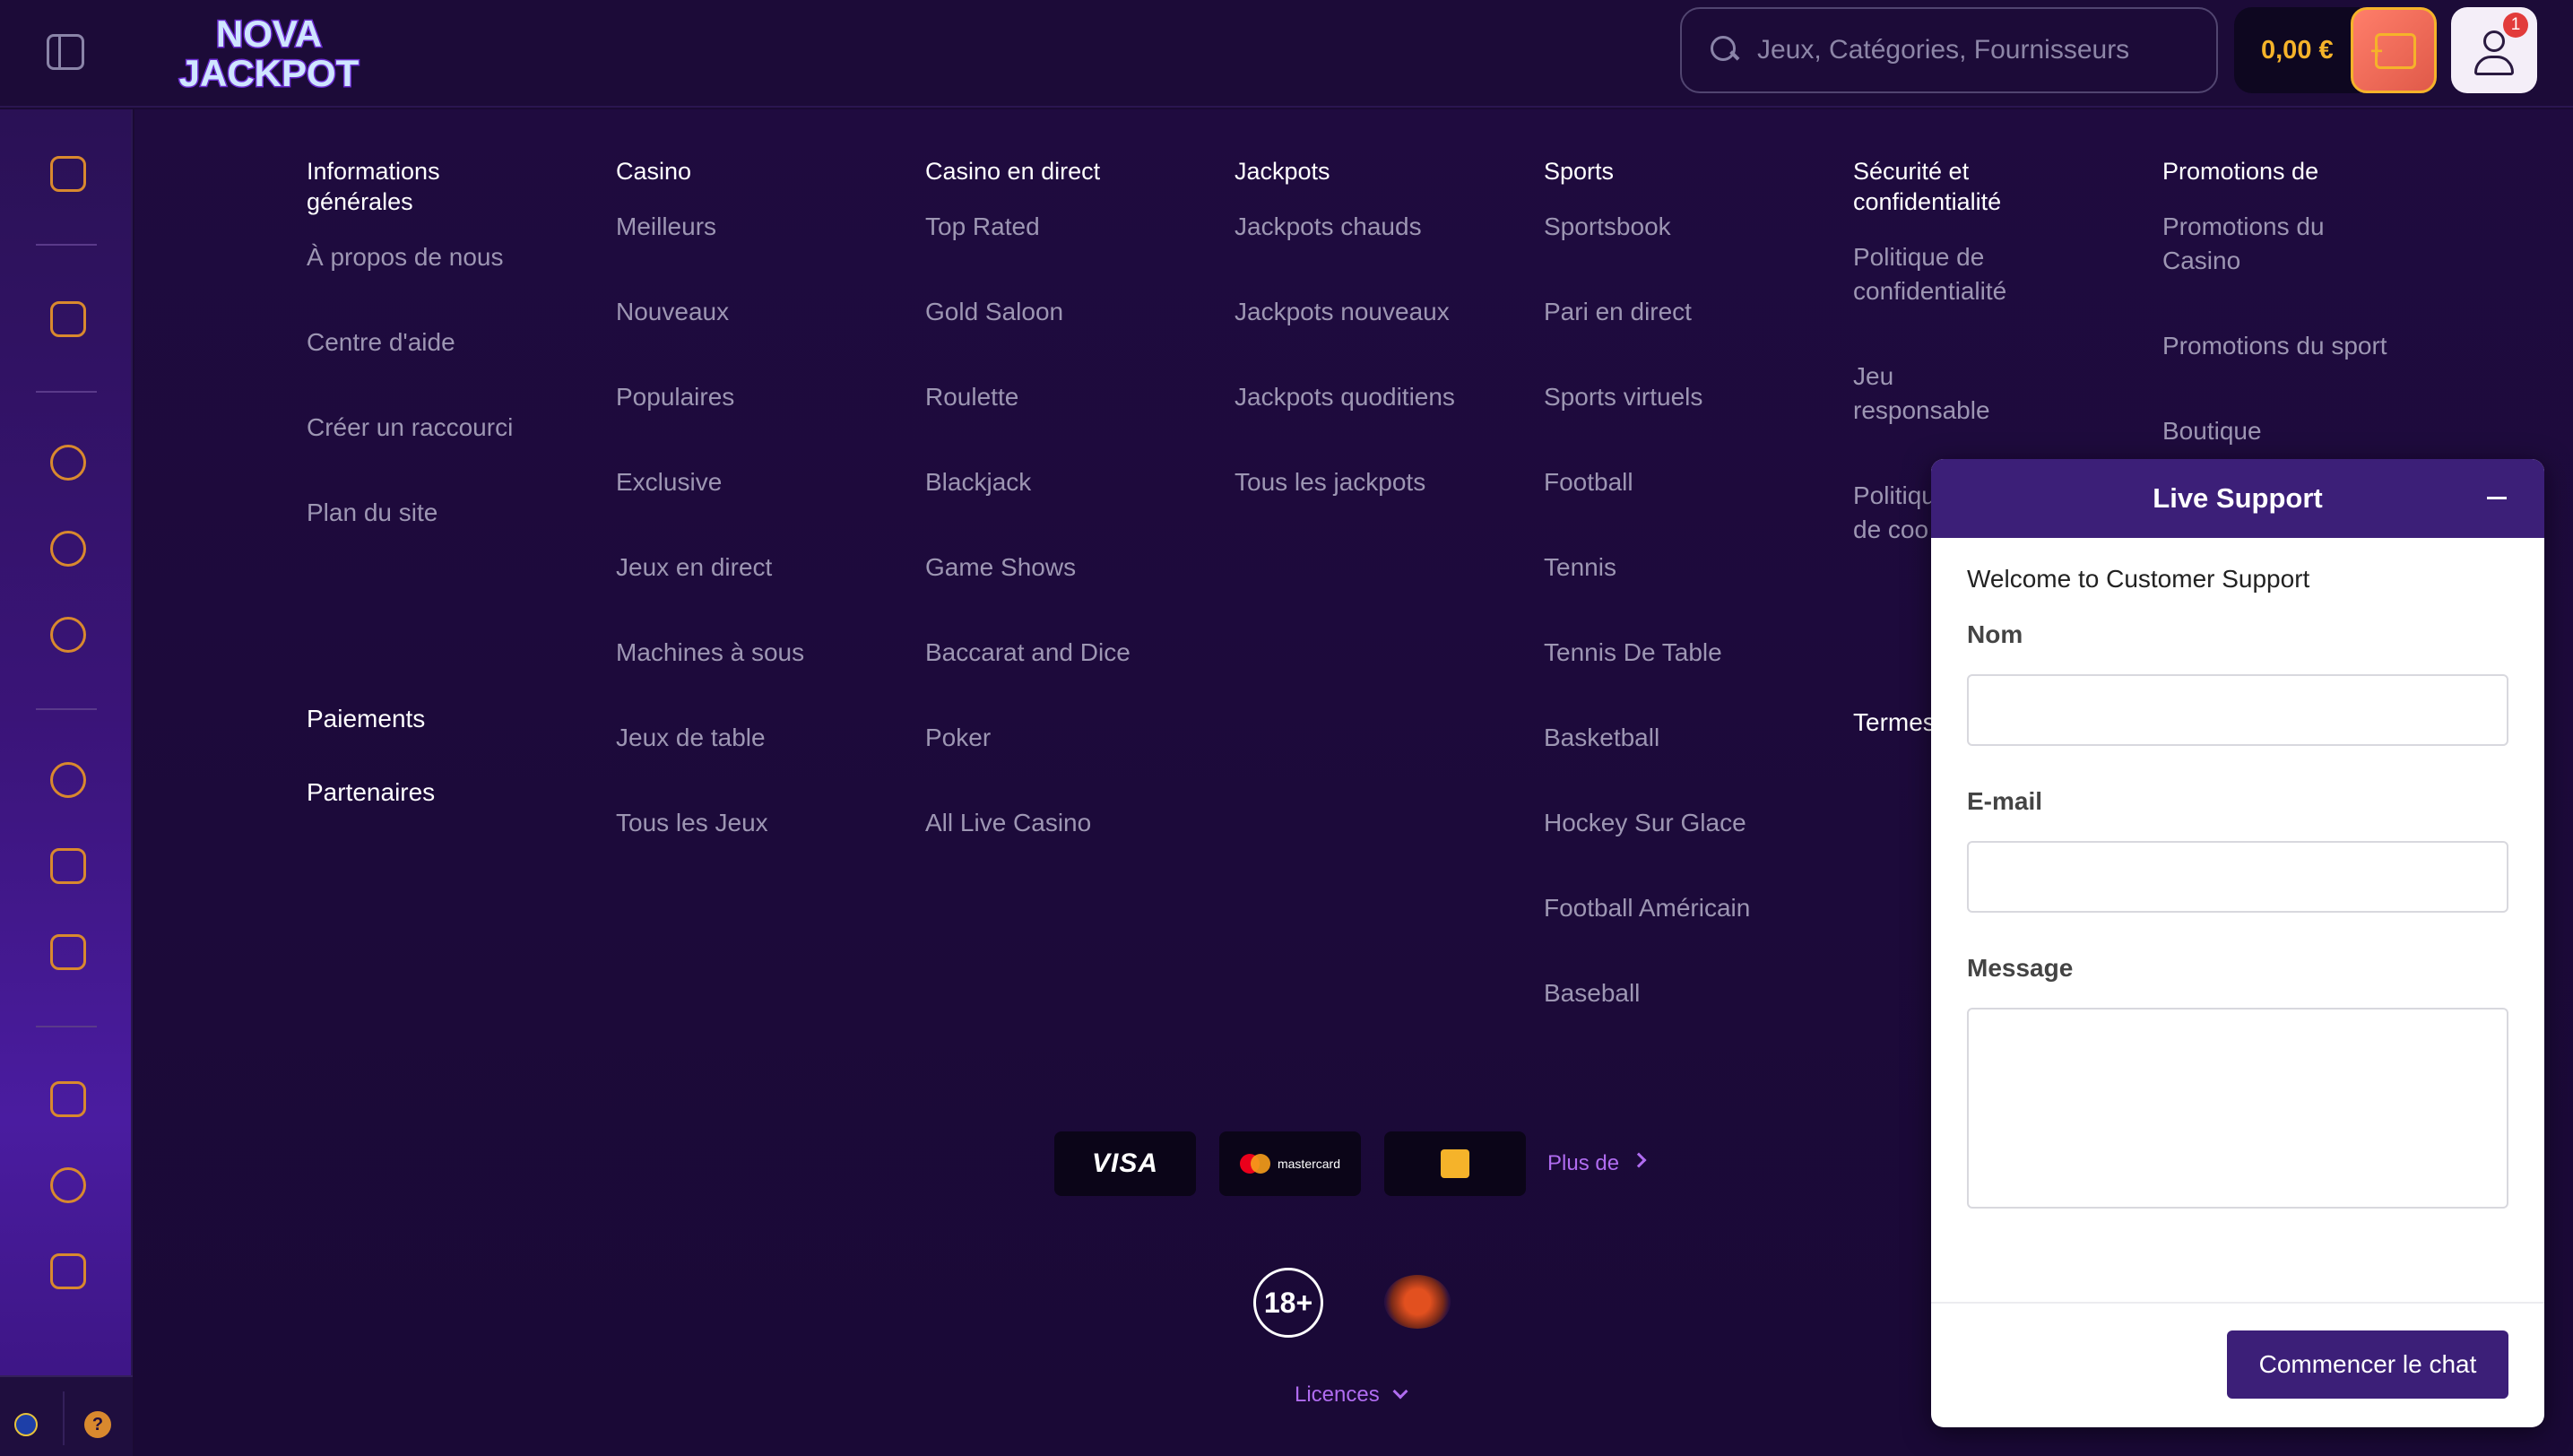  I want to click on support-header: Live Support, so click(2237, 499).